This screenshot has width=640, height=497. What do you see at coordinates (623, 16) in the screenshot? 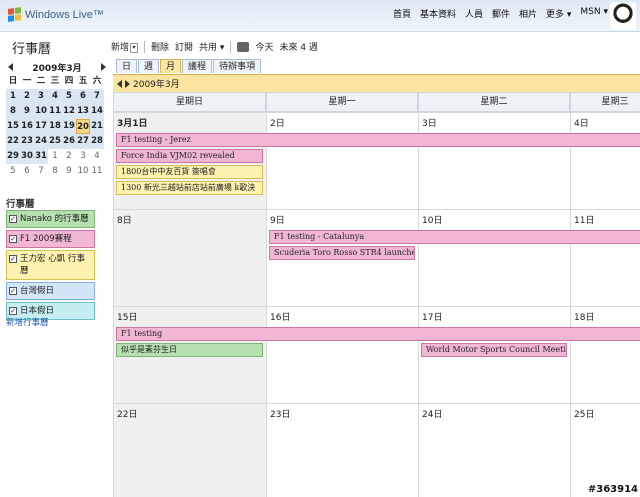
I see `avatar` at bounding box center [623, 16].